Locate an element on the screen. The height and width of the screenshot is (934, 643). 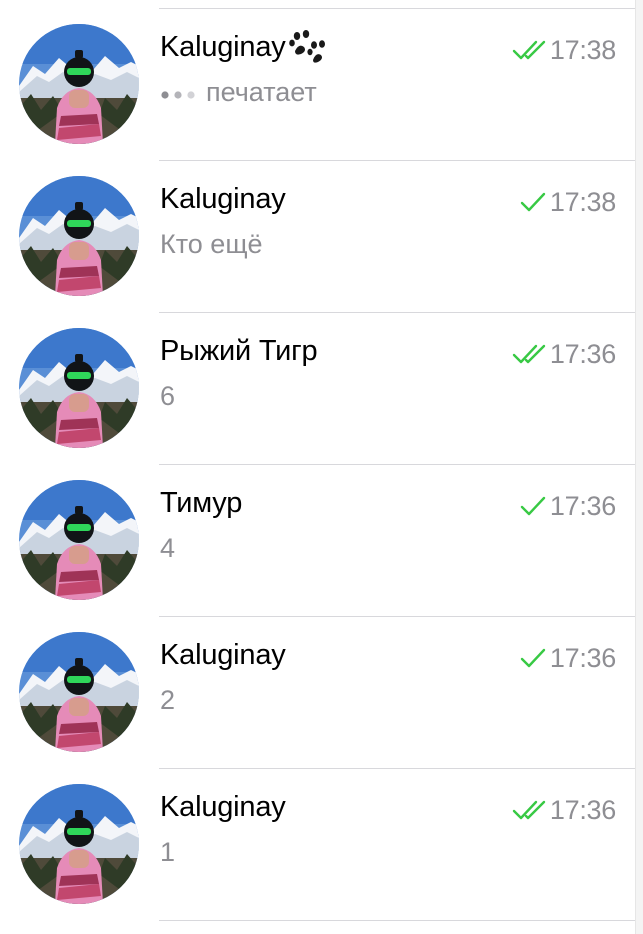
message-preview-text: 1 is located at coordinates (168, 852).